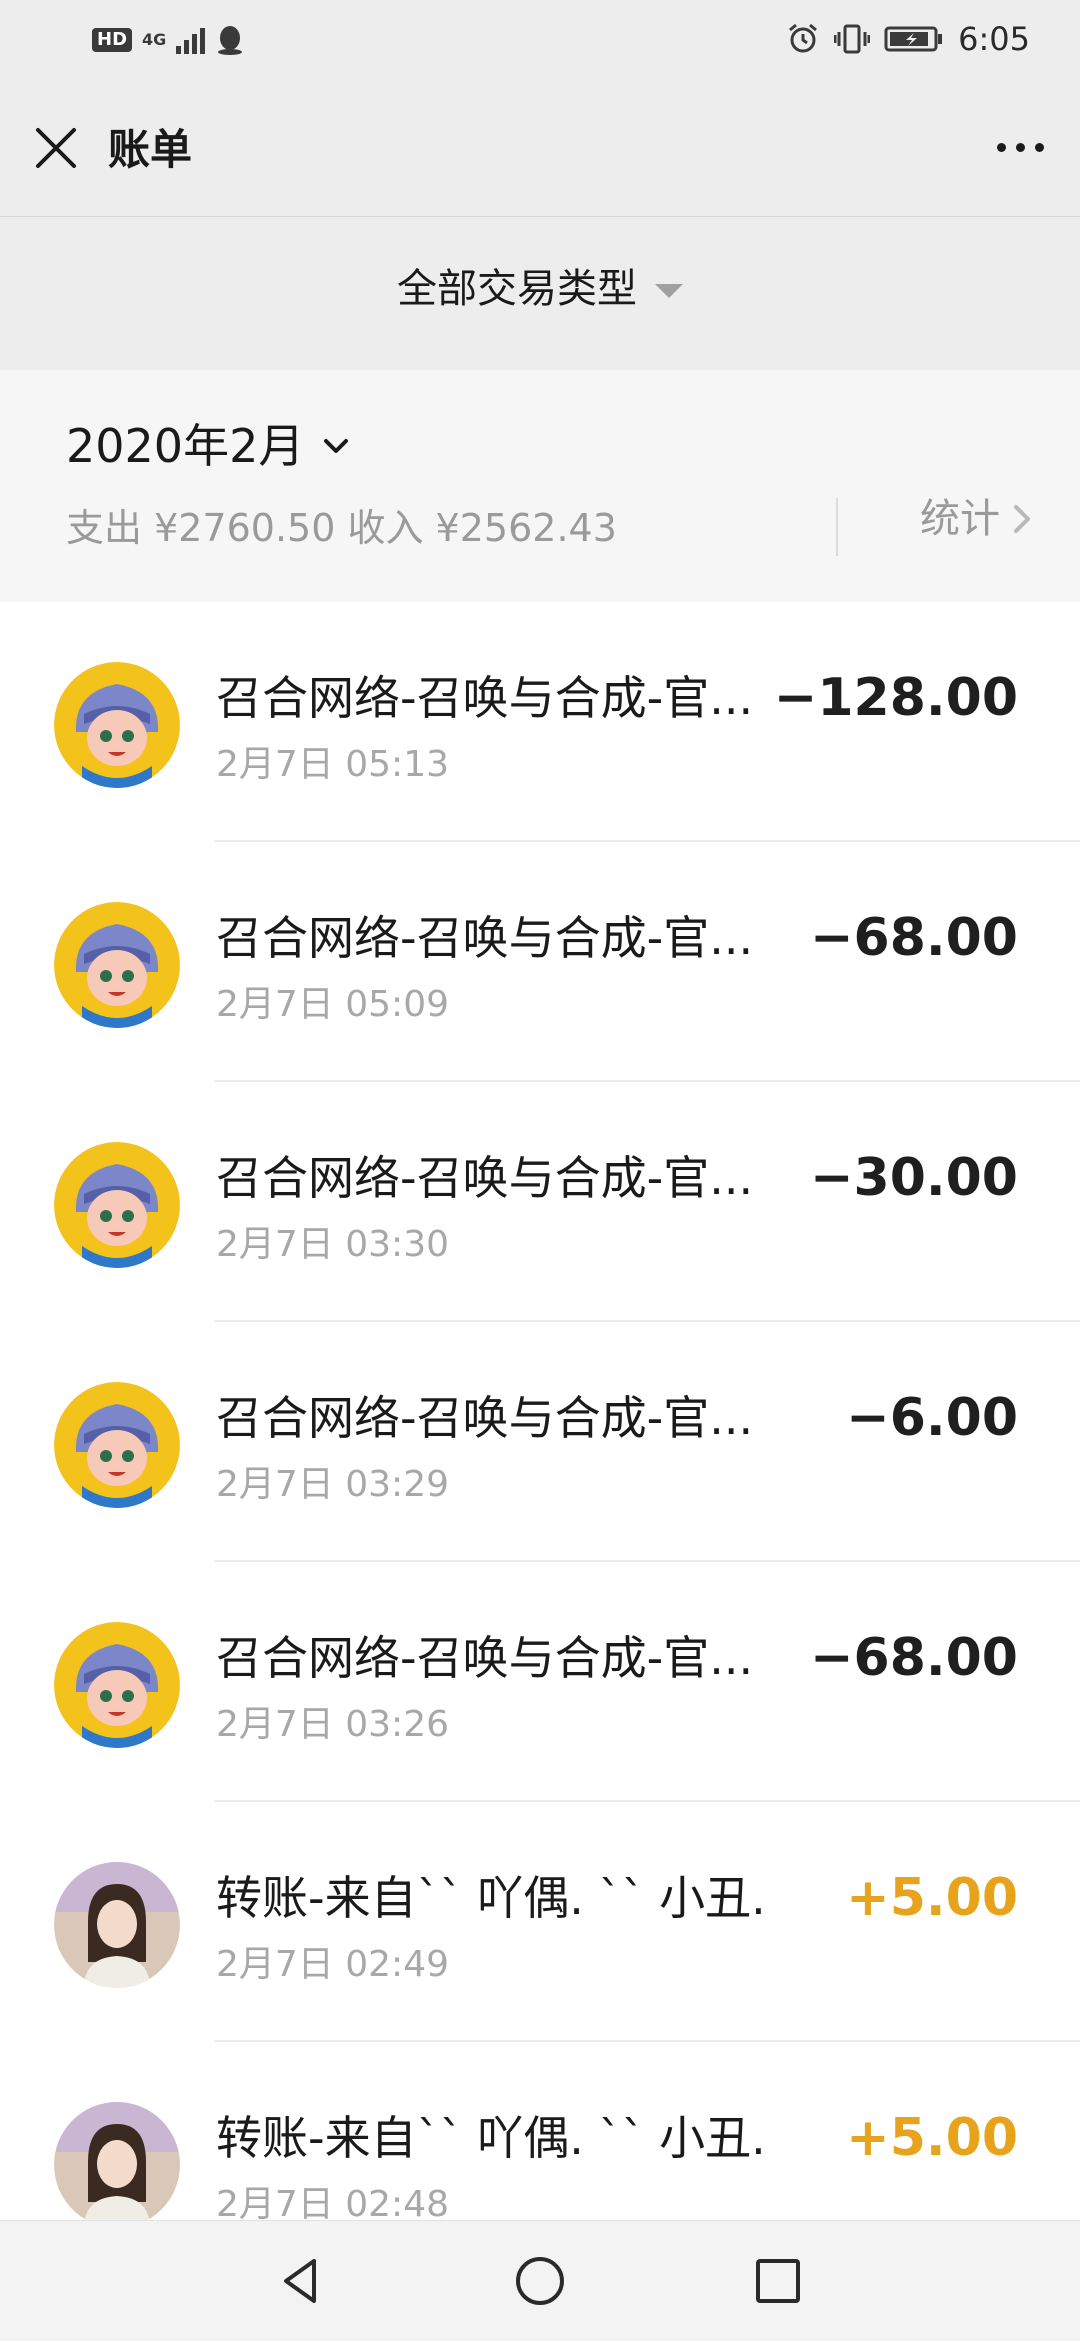 This screenshot has height=2341, width=1080. I want to click on close-icon, so click(56, 148).